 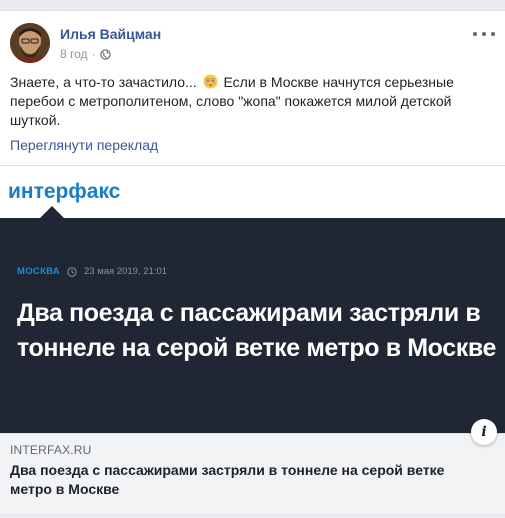 What do you see at coordinates (72, 271) in the screenshot?
I see `clock-icon` at bounding box center [72, 271].